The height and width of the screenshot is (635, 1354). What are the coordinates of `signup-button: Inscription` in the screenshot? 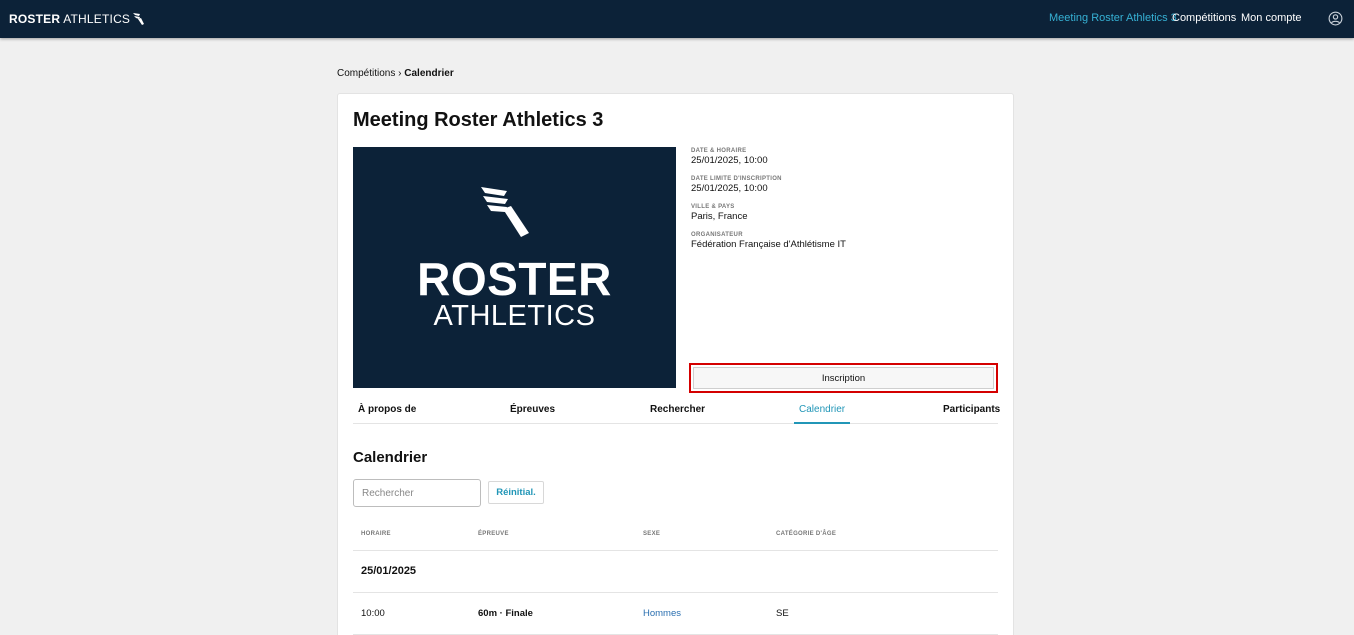 It's located at (843, 378).